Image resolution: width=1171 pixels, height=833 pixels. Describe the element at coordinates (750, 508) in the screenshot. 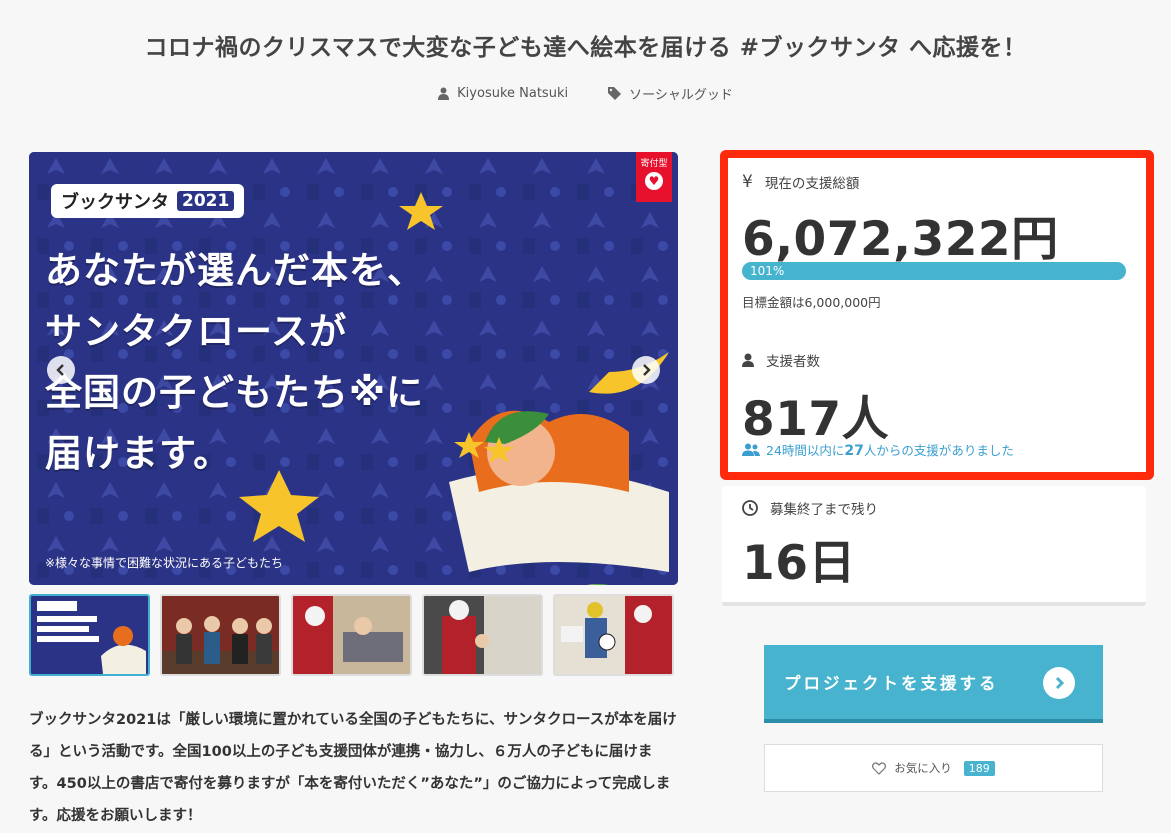

I see `clock-icon` at that location.